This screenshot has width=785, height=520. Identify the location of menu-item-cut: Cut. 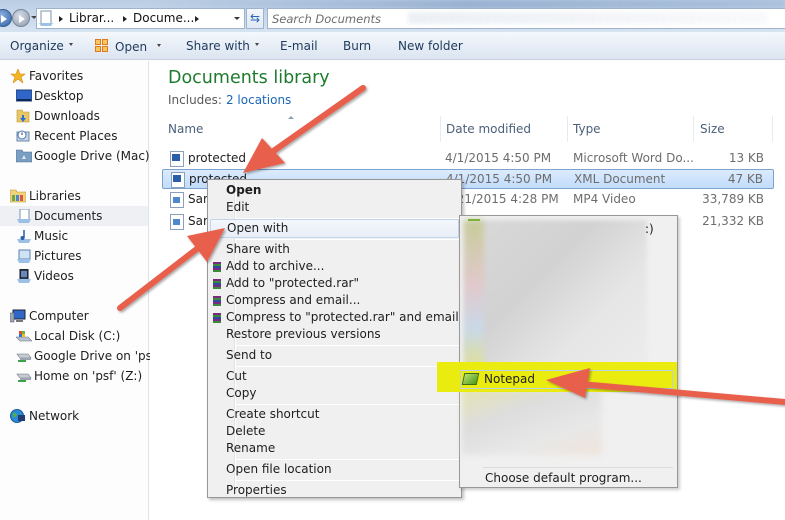
(334, 376).